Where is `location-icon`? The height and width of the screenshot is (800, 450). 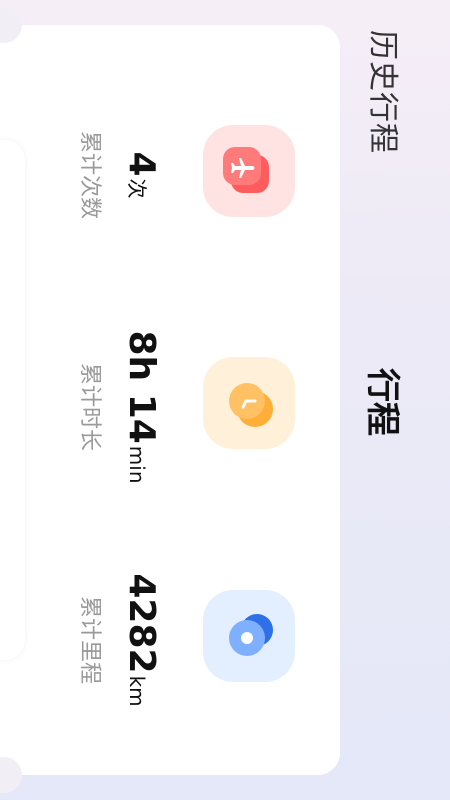 location-icon is located at coordinates (249, 636).